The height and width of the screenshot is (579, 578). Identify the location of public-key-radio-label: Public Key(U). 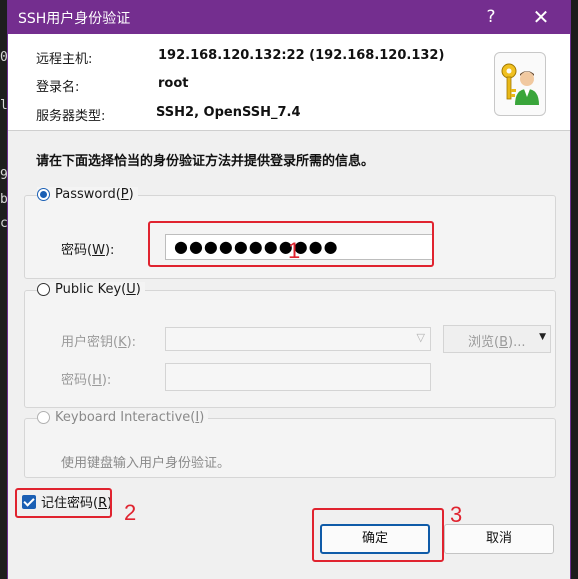
(98, 289).